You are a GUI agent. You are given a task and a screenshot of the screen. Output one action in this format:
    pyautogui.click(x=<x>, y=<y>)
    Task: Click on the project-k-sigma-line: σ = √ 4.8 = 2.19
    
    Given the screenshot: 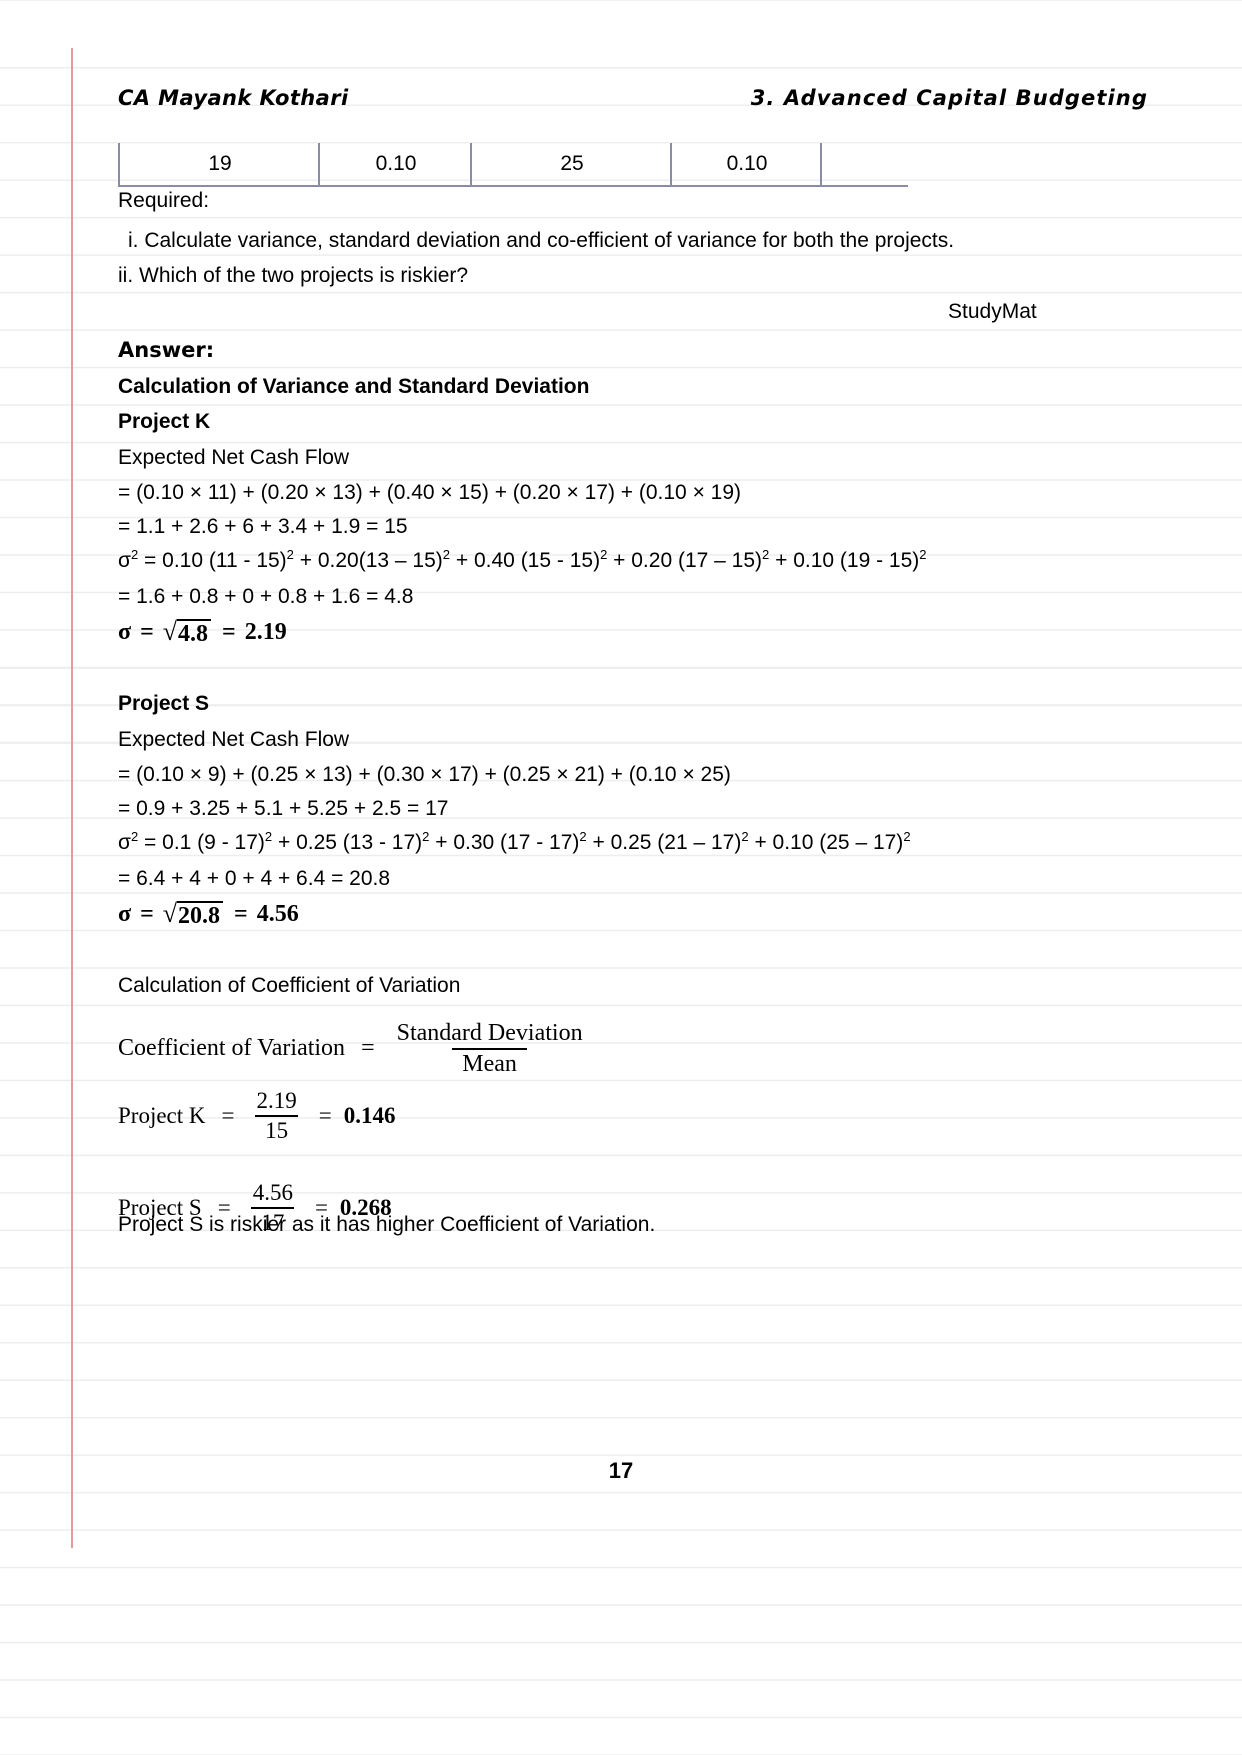 What is the action you would take?
    pyautogui.click(x=202, y=633)
    